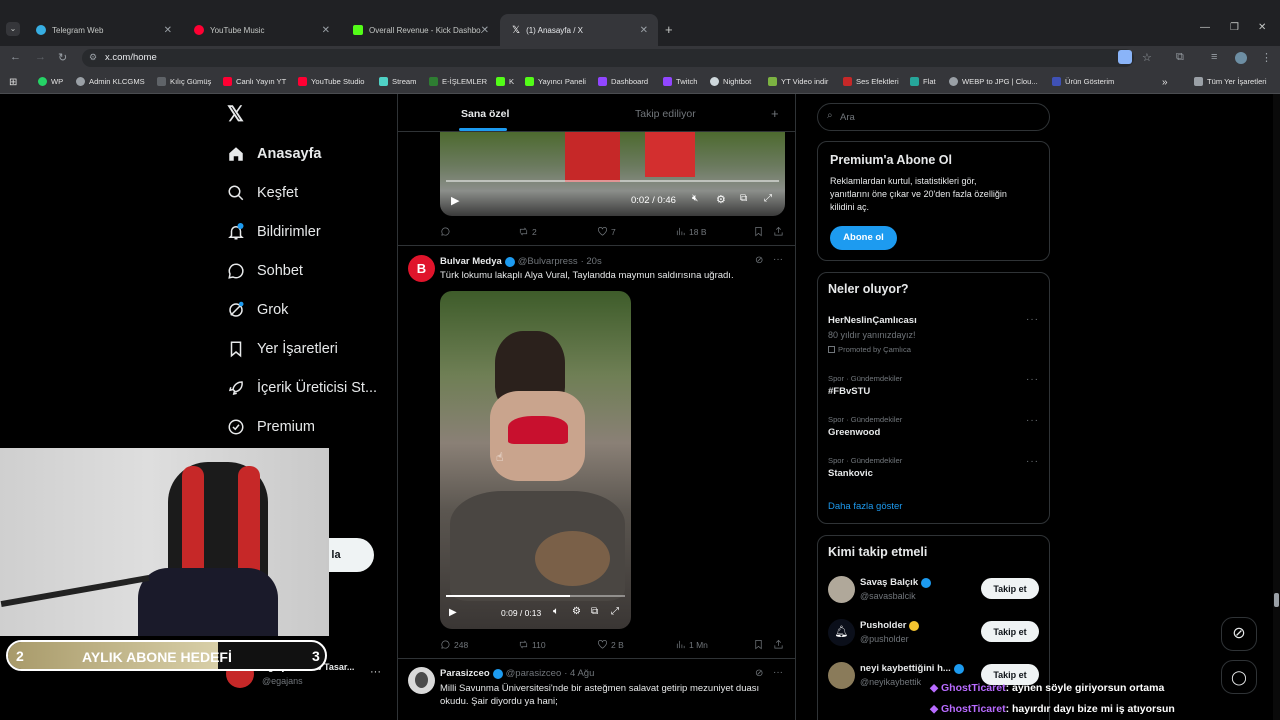 This screenshot has height=720, width=1280. What do you see at coordinates (397, 81) in the screenshot?
I see `bookmark-stream: Stream` at bounding box center [397, 81].